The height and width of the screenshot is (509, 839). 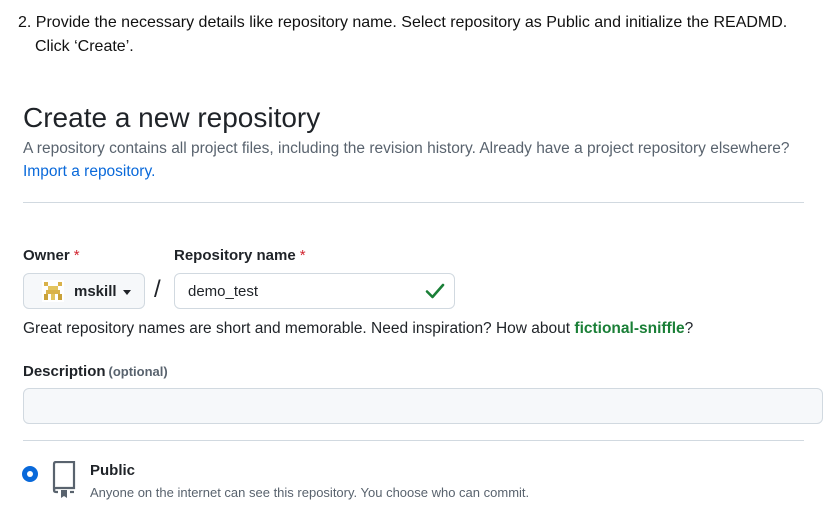 What do you see at coordinates (435, 291) in the screenshot?
I see `check-icon` at bounding box center [435, 291].